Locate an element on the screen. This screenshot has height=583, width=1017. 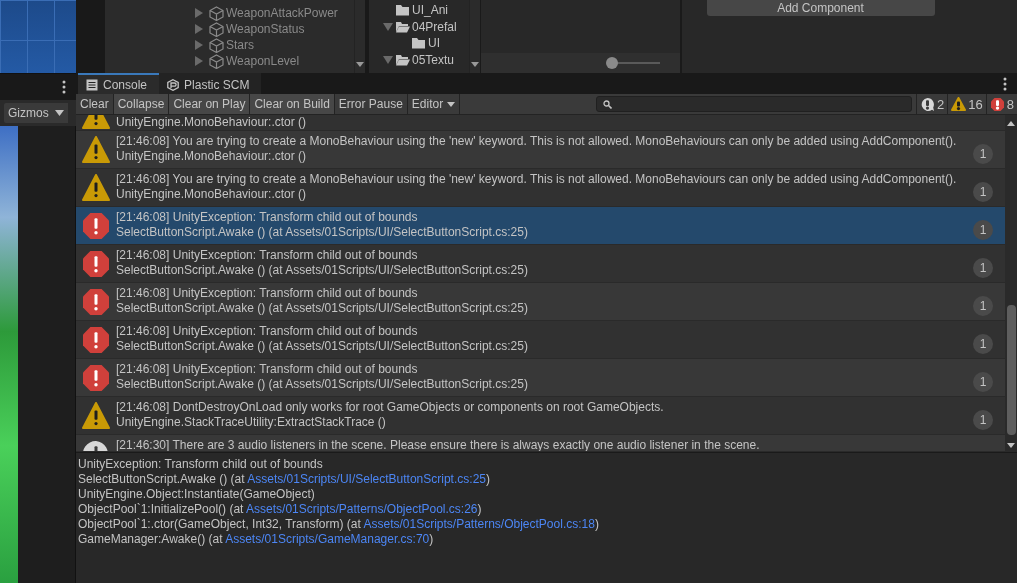
panel-tab: Plastic SCM is located at coordinates (210, 83).